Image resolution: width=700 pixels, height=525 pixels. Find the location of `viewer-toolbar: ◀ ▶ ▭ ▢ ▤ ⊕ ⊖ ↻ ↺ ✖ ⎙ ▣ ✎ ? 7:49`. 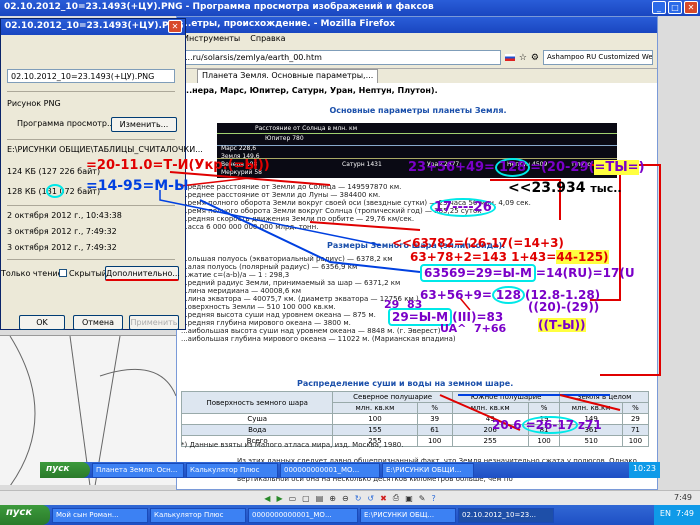

viewer-toolbar: ◀ ▶ ▭ ▢ ▤ ⊕ ⊖ ↻ ↺ ✖ ⎙ ▣ ✎ ? 7:49 is located at coordinates (350, 497).